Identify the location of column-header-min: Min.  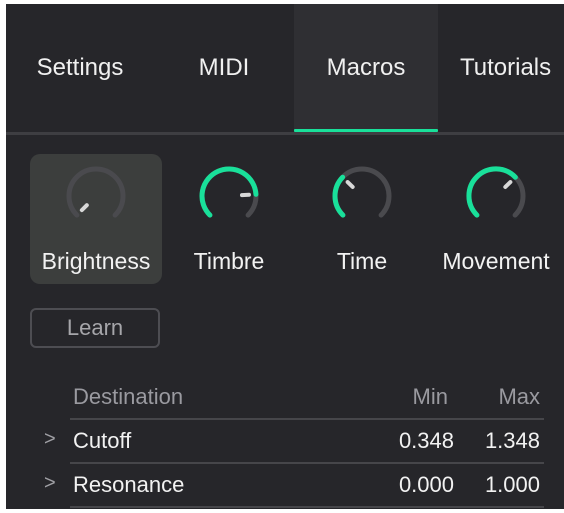
(430, 396).